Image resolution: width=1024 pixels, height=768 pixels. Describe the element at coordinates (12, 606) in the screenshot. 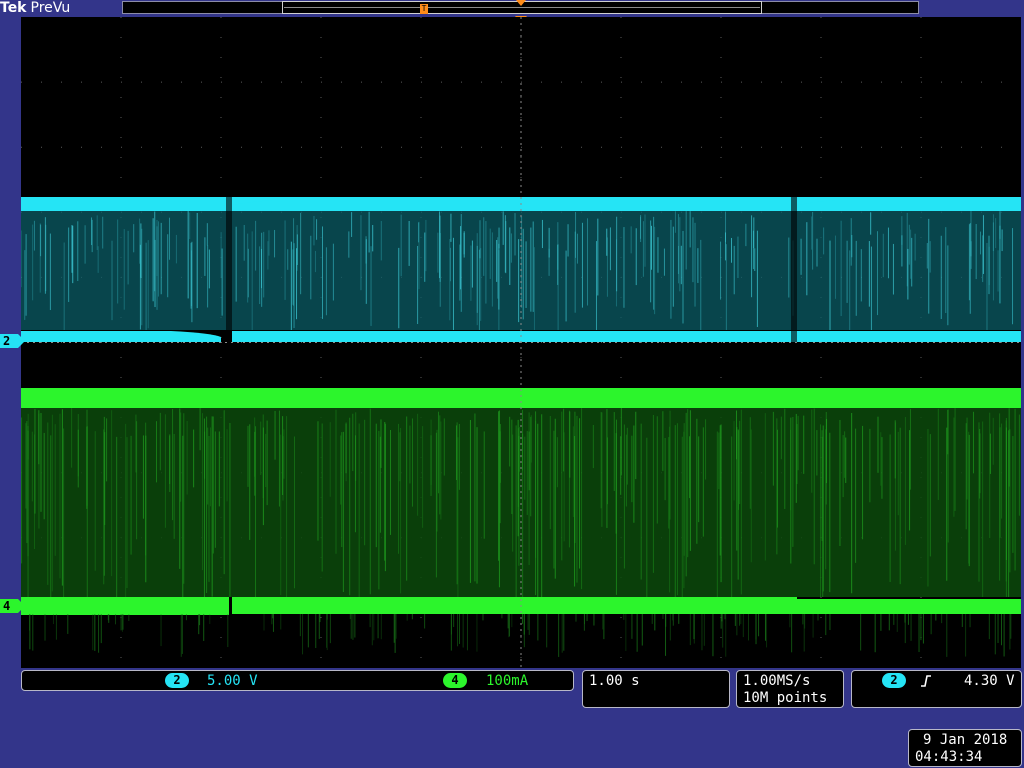

I see `ch4-ground-marker: 4` at that location.